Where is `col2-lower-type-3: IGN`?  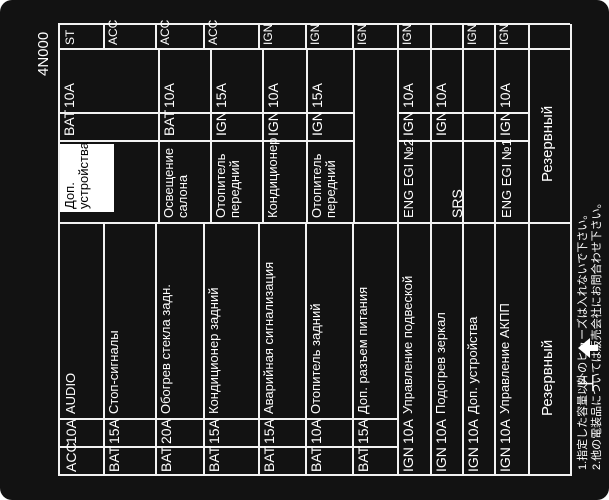 col2-lower-type-3: IGN is located at coordinates (505, 123).